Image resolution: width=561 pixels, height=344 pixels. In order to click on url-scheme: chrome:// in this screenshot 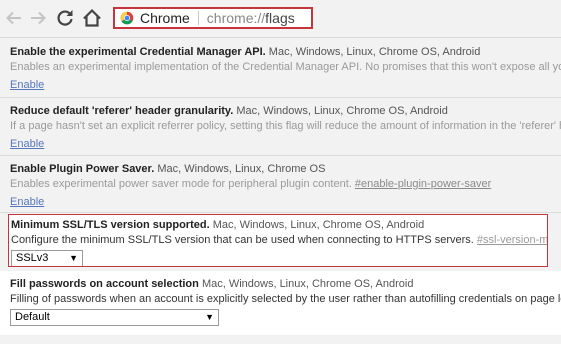, I will do `click(236, 18)`.